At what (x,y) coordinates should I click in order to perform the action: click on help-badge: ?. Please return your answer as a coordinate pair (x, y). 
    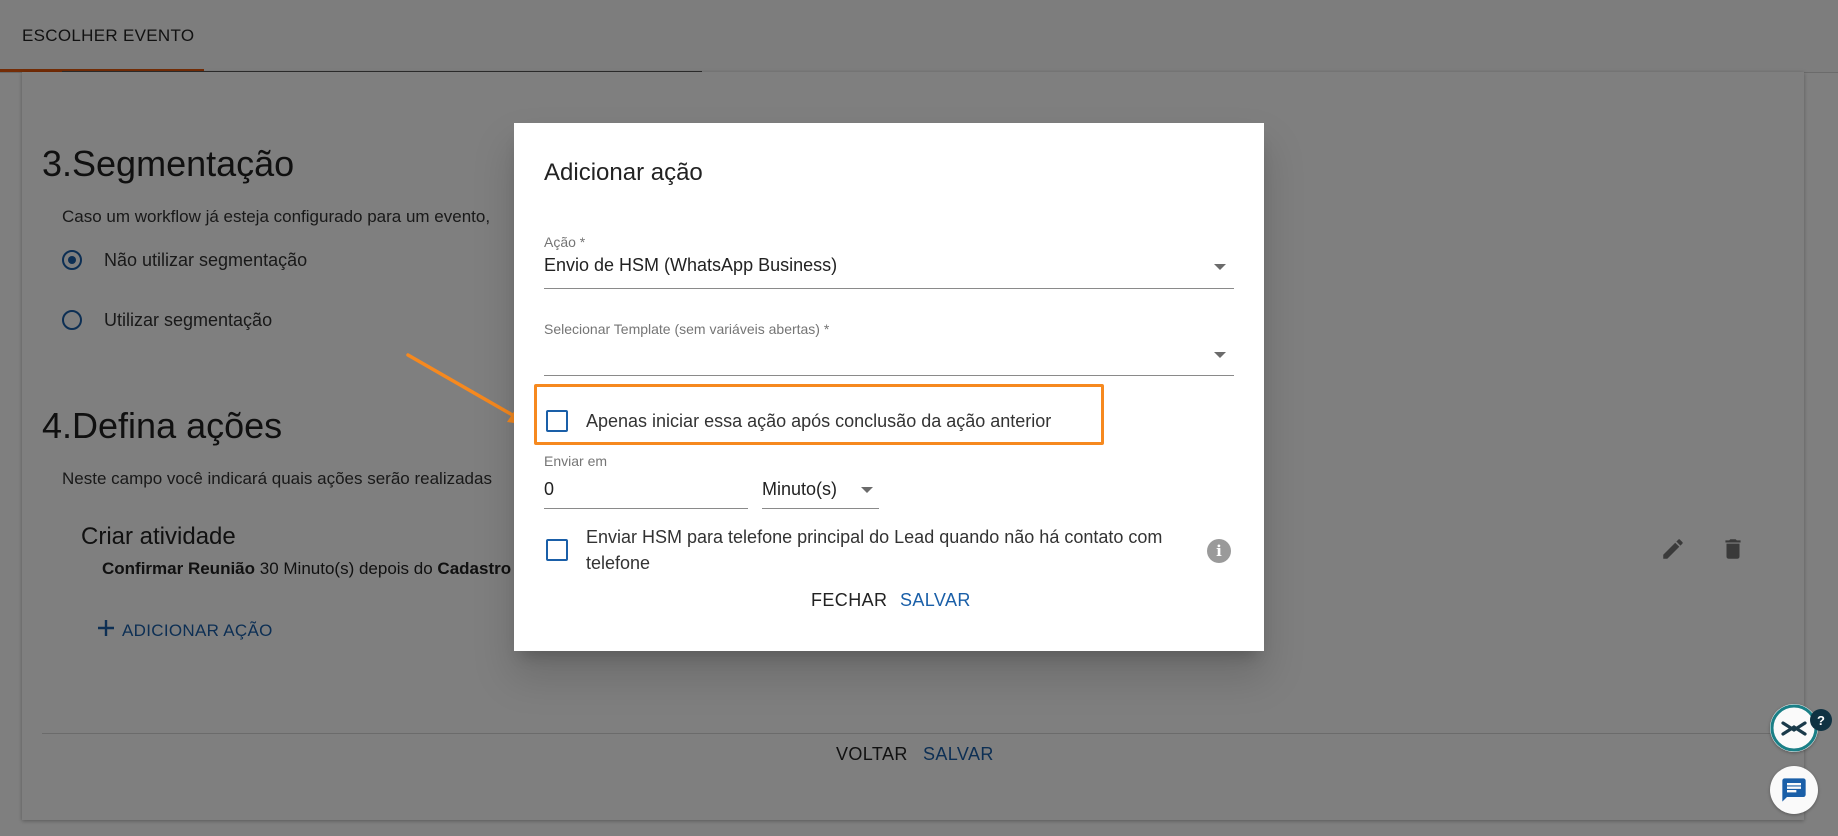
    Looking at the image, I should click on (1821, 720).